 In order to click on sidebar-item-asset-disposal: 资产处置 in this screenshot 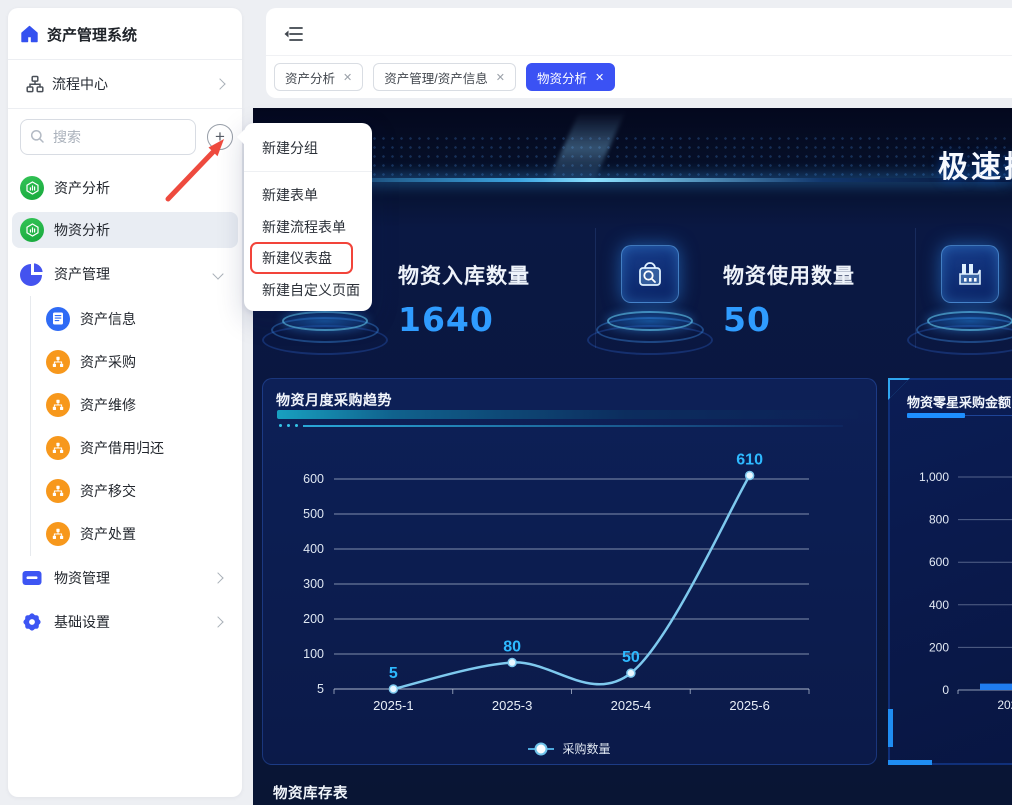, I will do `click(125, 533)`.